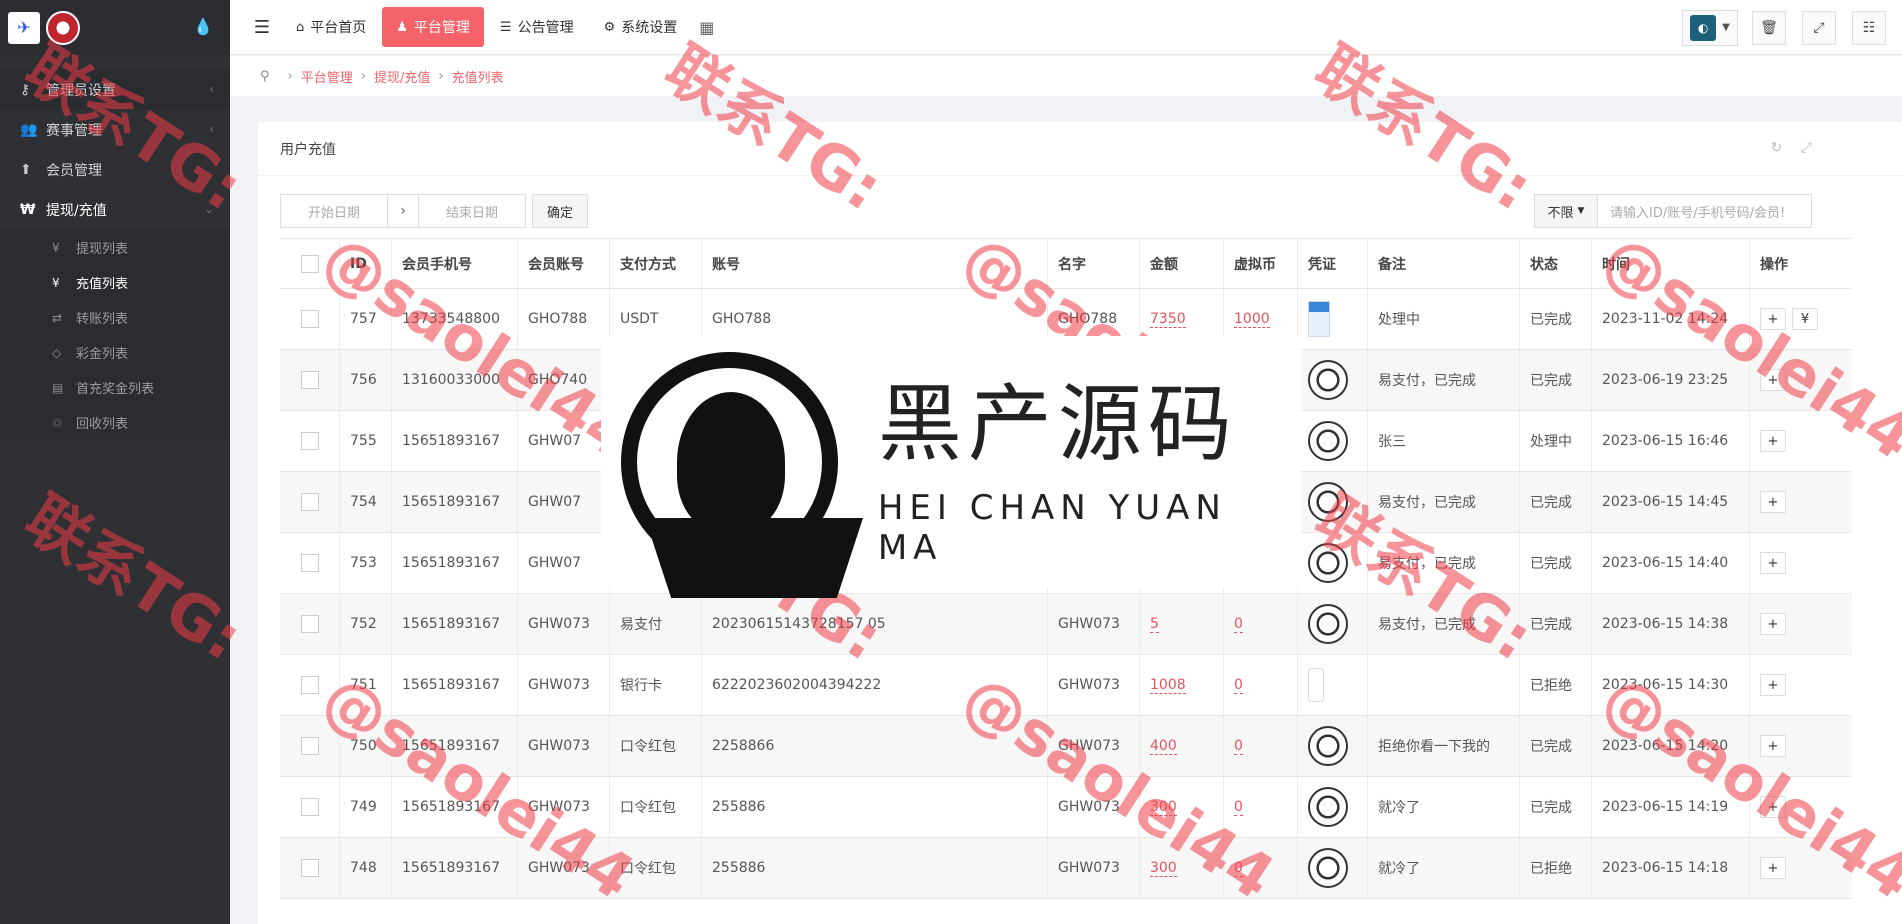 The width and height of the screenshot is (1902, 924). Describe the element at coordinates (1168, 685) in the screenshot. I see `amount-value: 1008` at that location.